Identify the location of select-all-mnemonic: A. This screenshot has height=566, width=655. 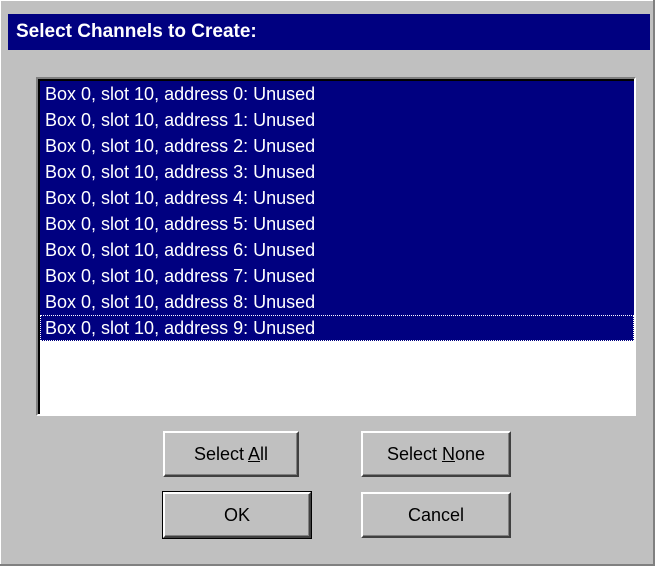
(254, 454).